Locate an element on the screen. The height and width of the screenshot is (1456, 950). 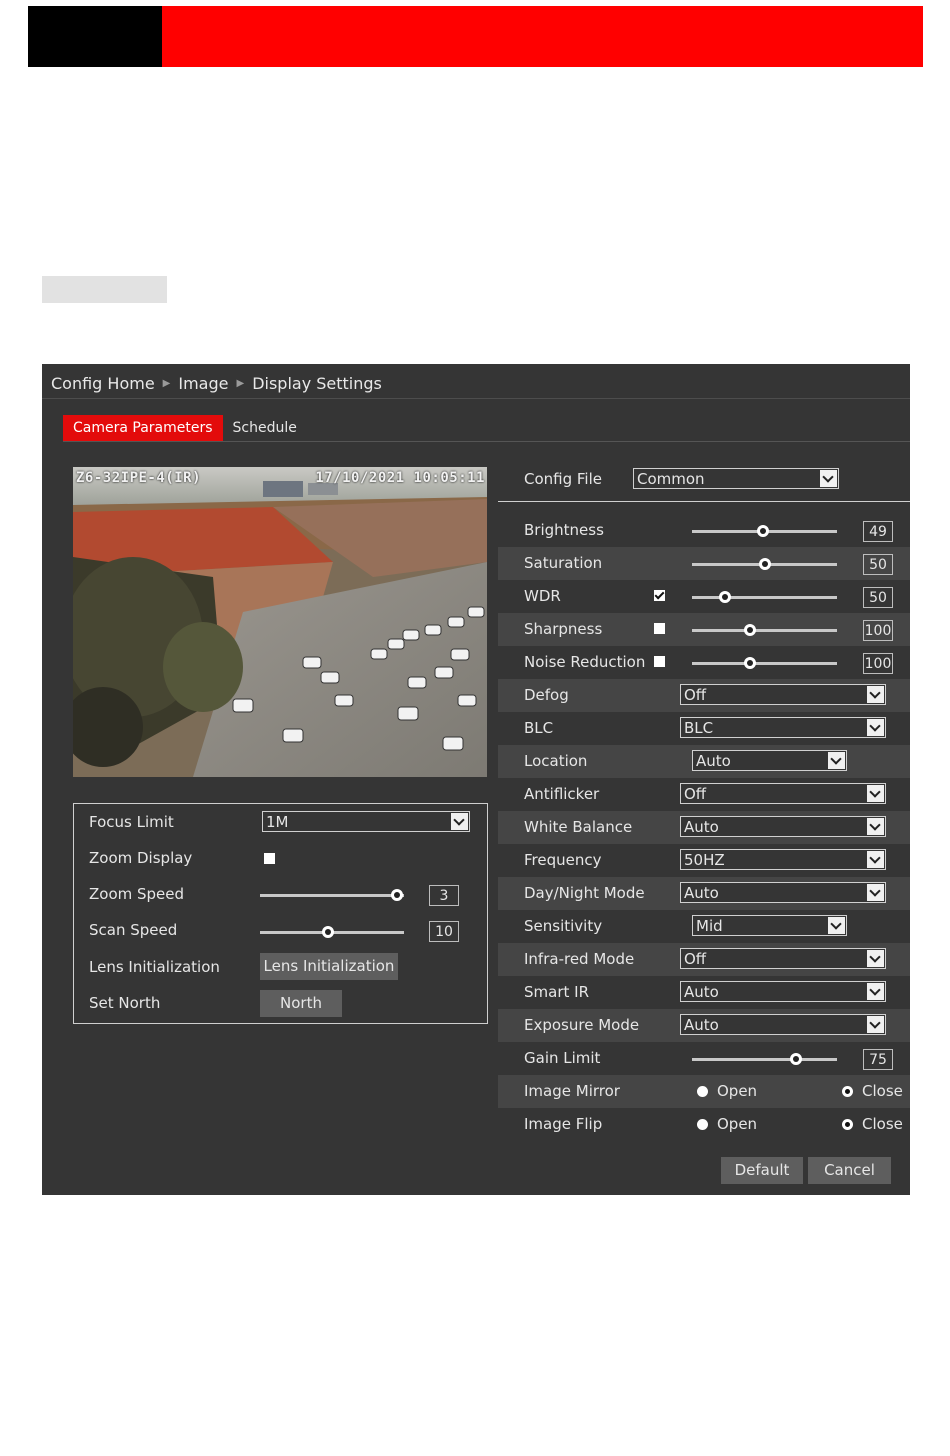
zoom-display-label: Zoom Display is located at coordinates (141, 858).